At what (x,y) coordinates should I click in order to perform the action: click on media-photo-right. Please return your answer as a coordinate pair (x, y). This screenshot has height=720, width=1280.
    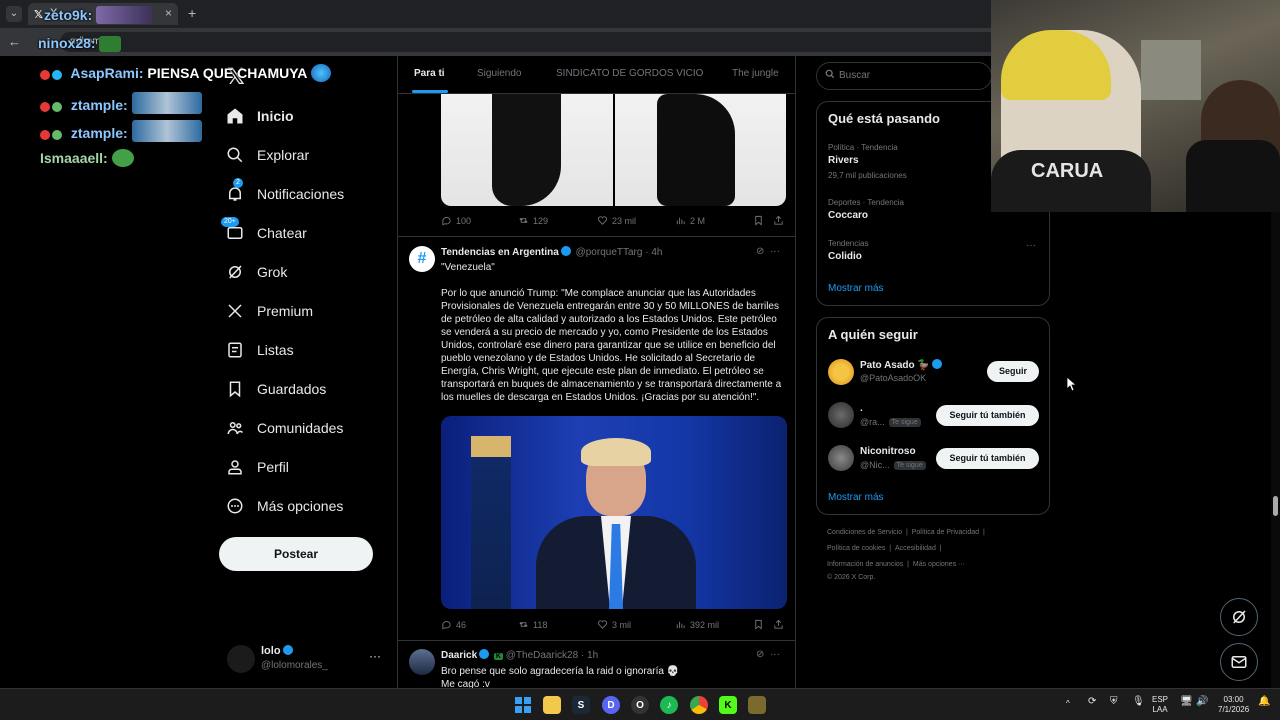
    Looking at the image, I should click on (700, 150).